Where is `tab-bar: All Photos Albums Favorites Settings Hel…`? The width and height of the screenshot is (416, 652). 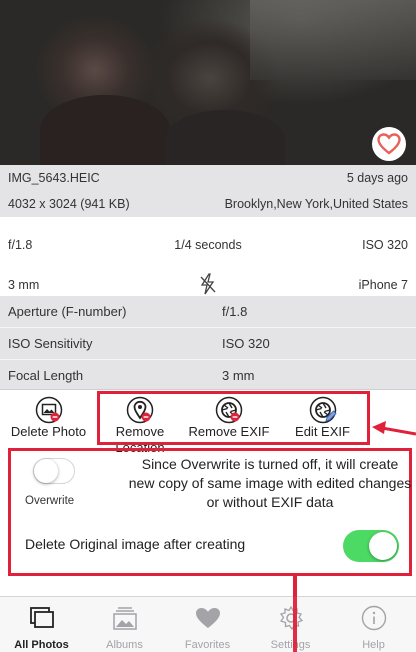 tab-bar: All Photos Albums Favorites Settings Hel… is located at coordinates (208, 624).